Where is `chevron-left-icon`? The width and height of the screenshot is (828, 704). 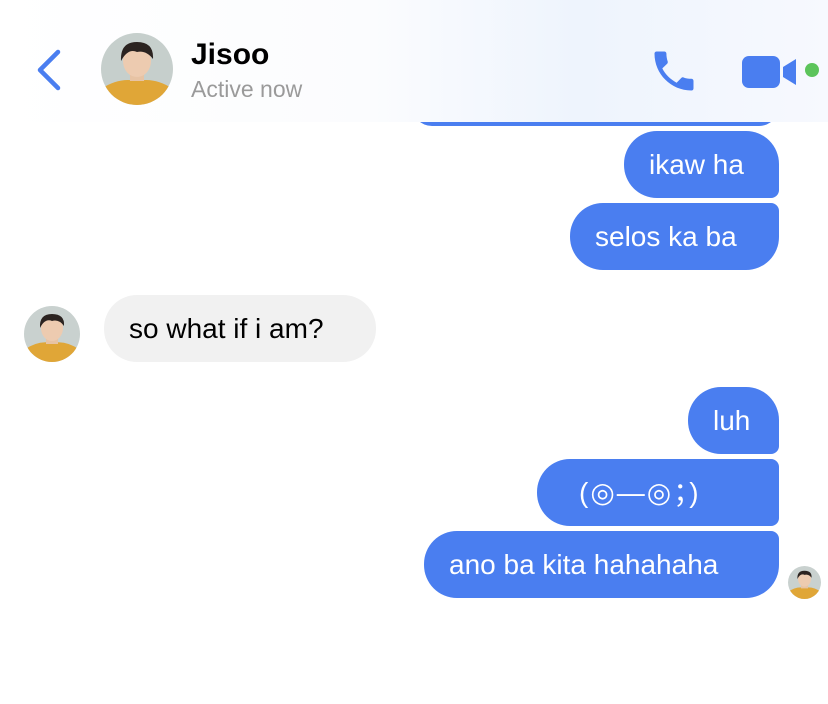 chevron-left-icon is located at coordinates (49, 70).